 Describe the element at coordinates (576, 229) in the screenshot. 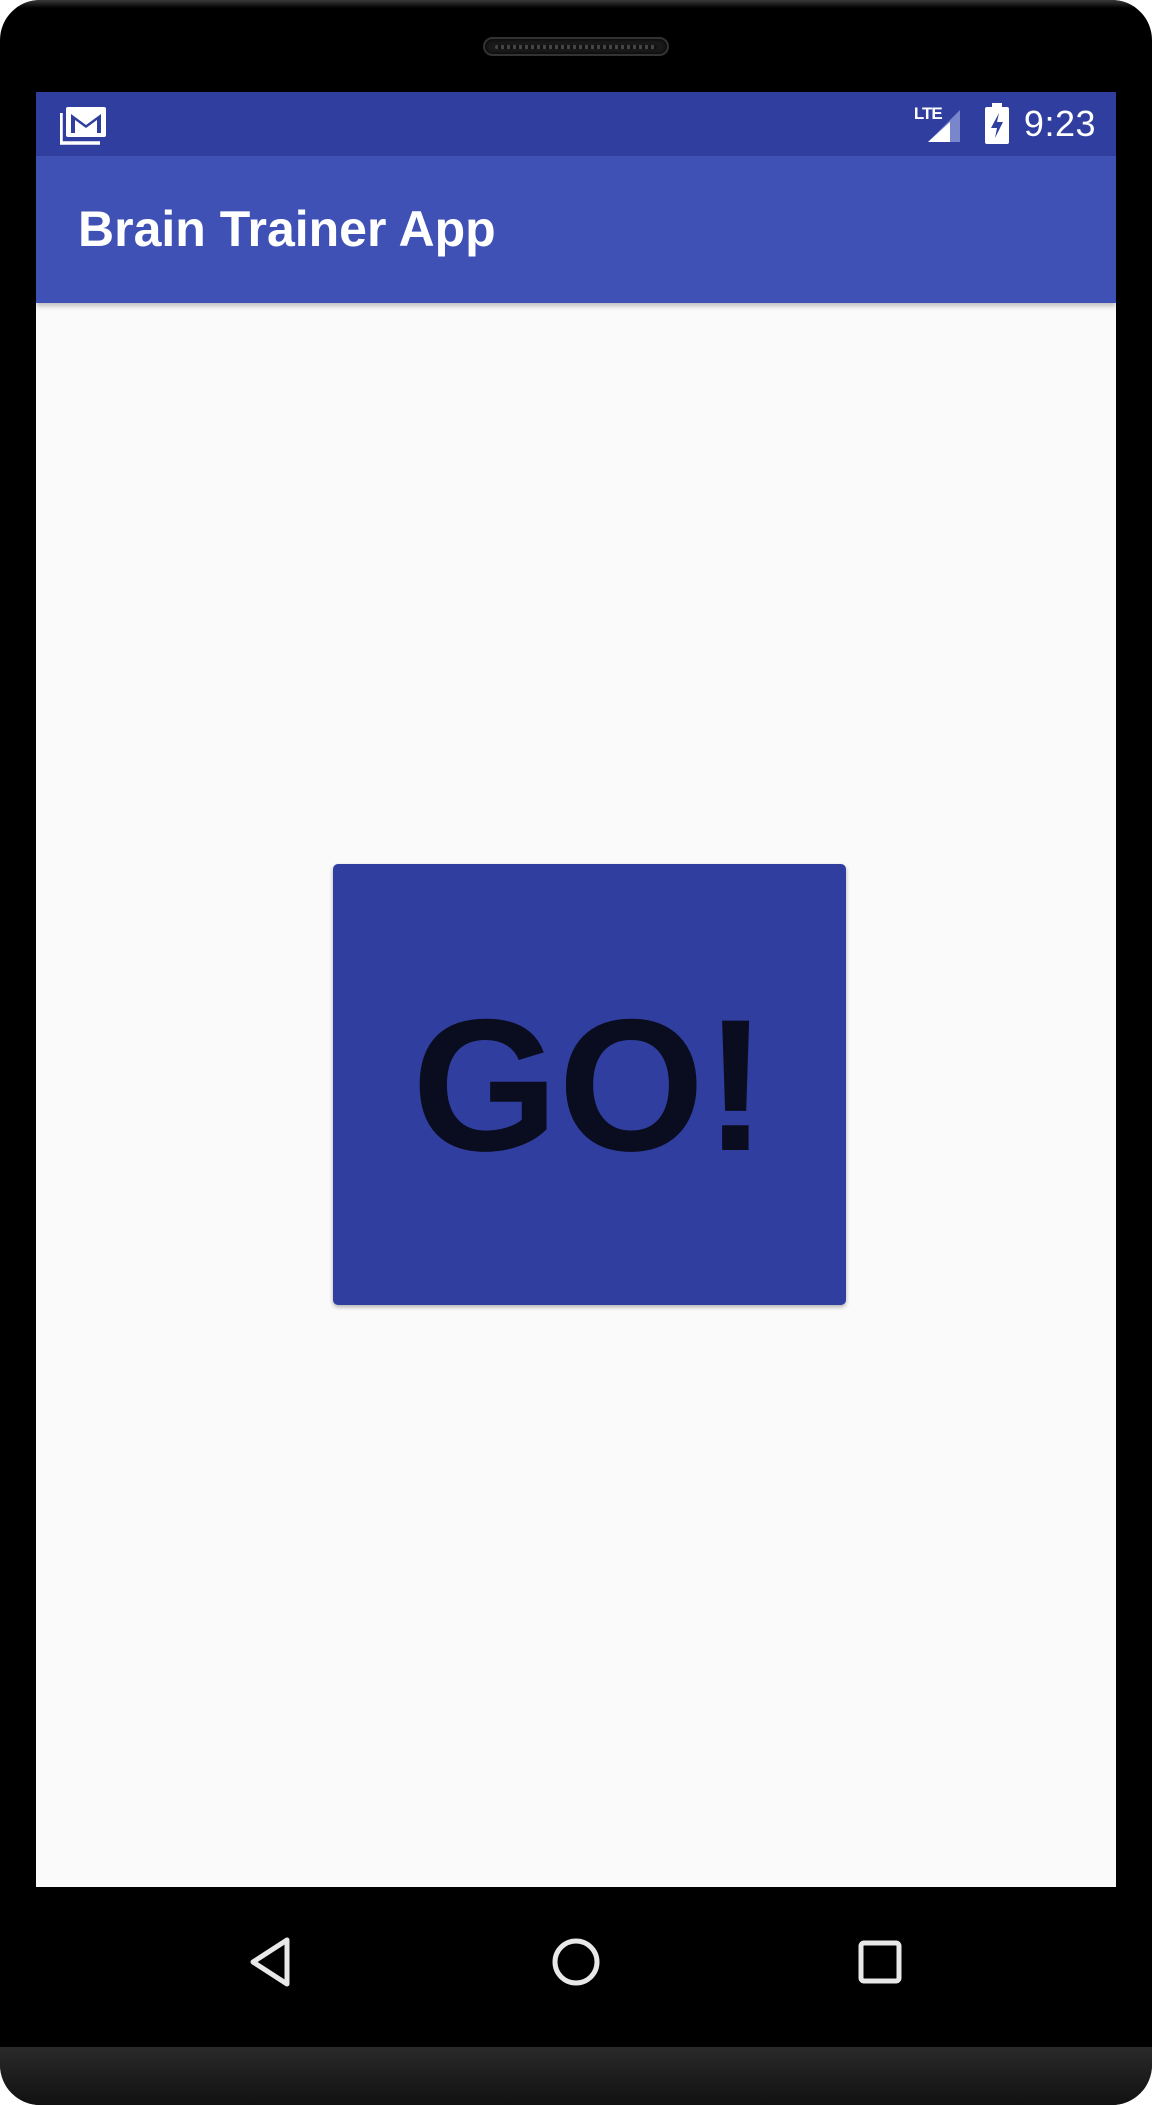

I see `app-bar: Brain Trainer App` at that location.